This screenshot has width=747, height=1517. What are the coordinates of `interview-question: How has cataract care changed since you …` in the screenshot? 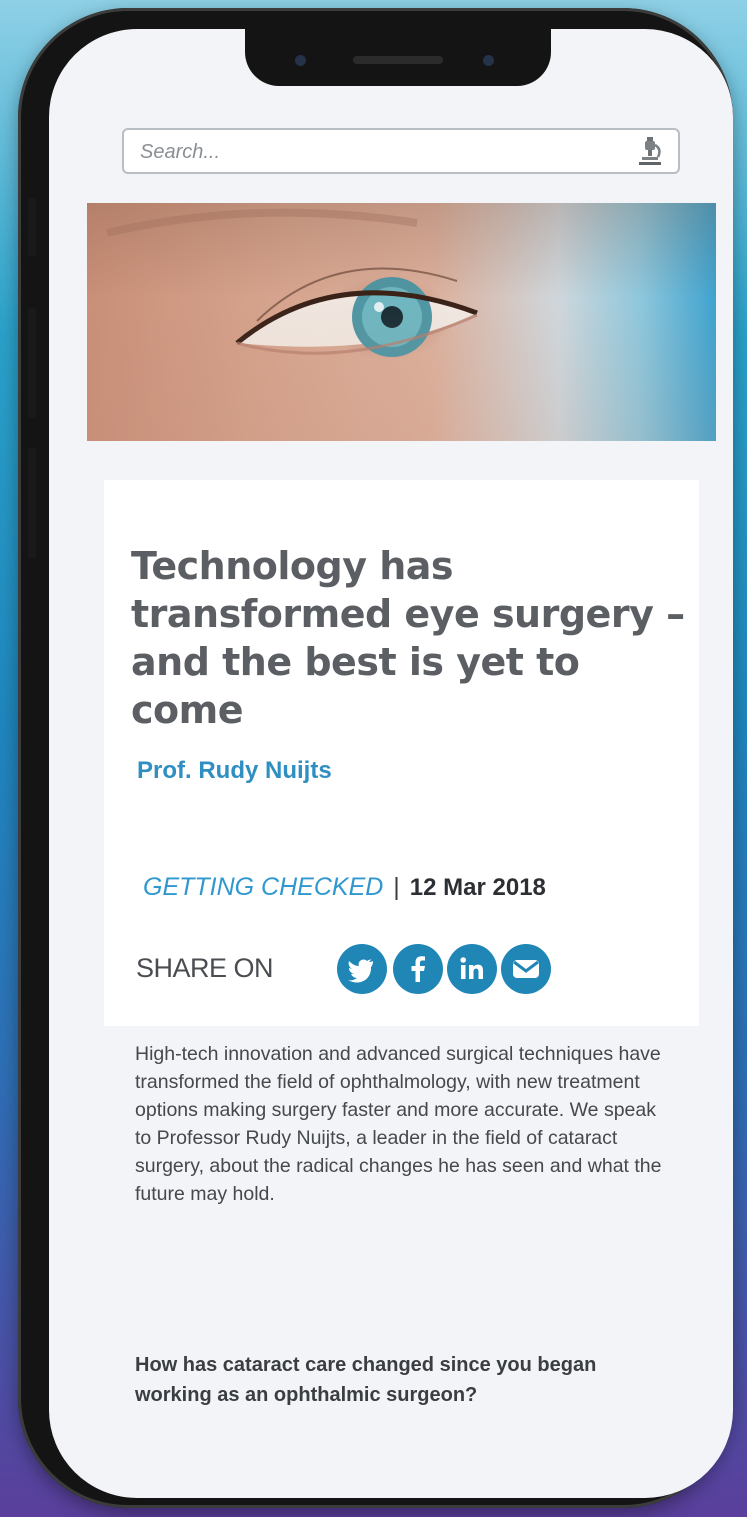 It's located at (366, 1380).